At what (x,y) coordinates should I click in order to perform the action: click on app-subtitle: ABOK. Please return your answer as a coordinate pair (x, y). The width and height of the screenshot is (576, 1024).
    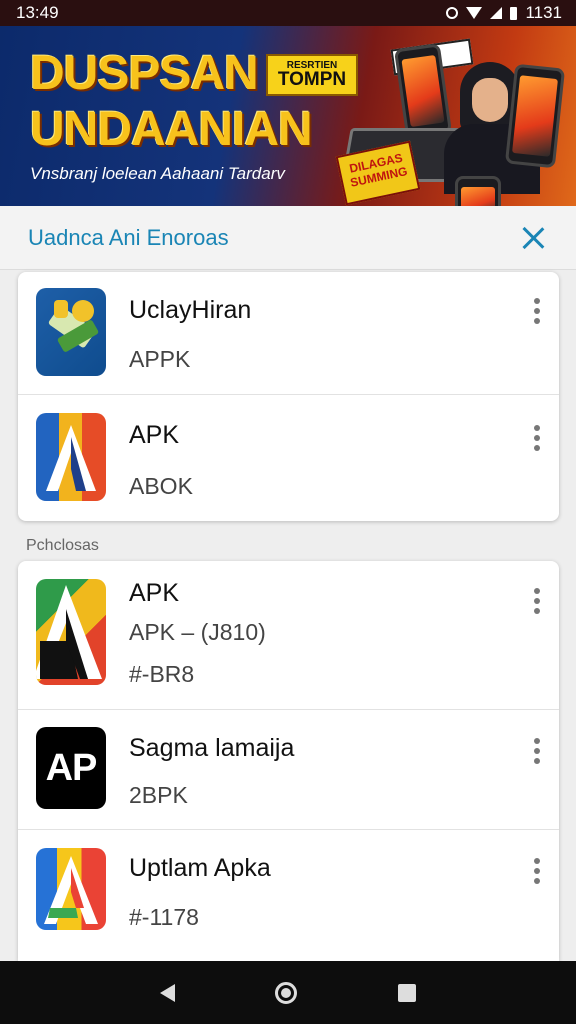
    Looking at the image, I should click on (161, 486).